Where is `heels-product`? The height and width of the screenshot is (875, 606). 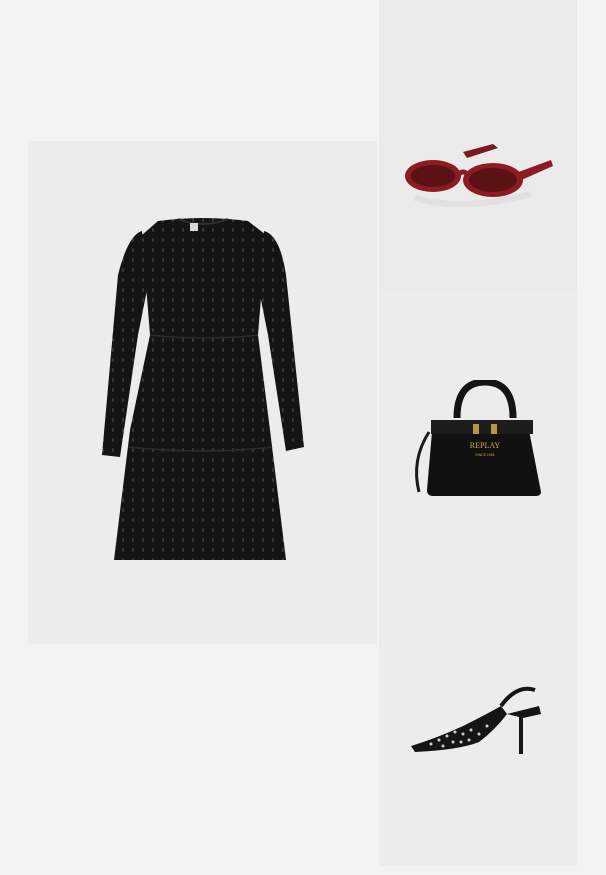
heels-product is located at coordinates (477, 720).